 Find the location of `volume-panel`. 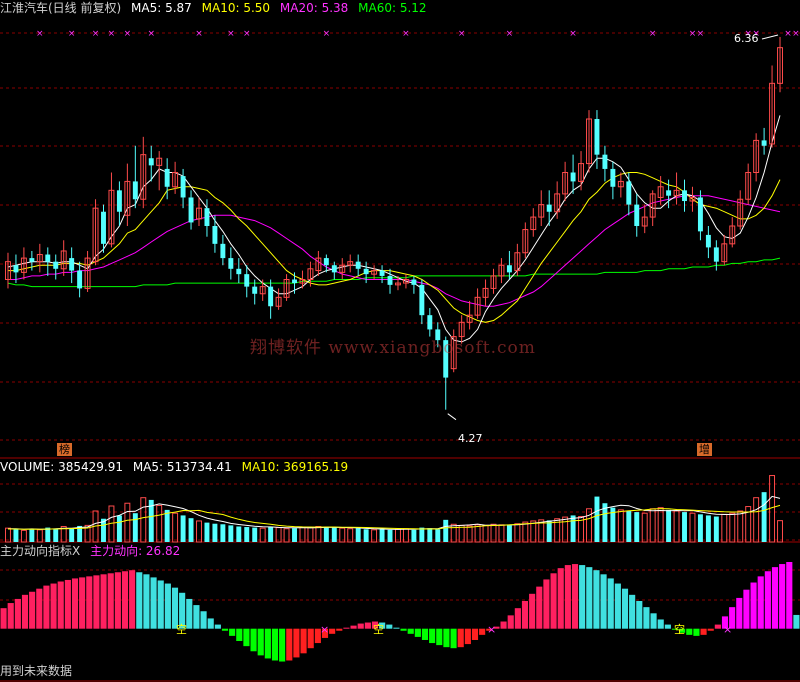

volume-panel is located at coordinates (394, 509).